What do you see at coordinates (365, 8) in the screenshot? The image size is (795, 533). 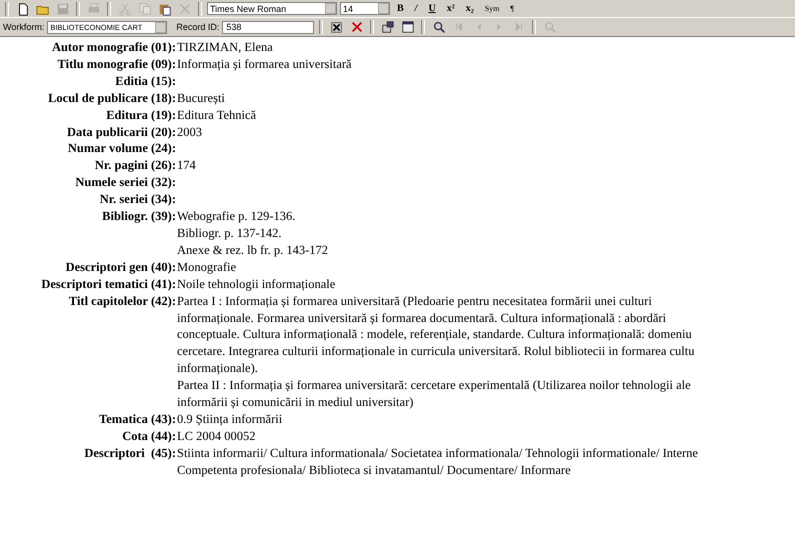 I see `size-dropdown: 14` at bounding box center [365, 8].